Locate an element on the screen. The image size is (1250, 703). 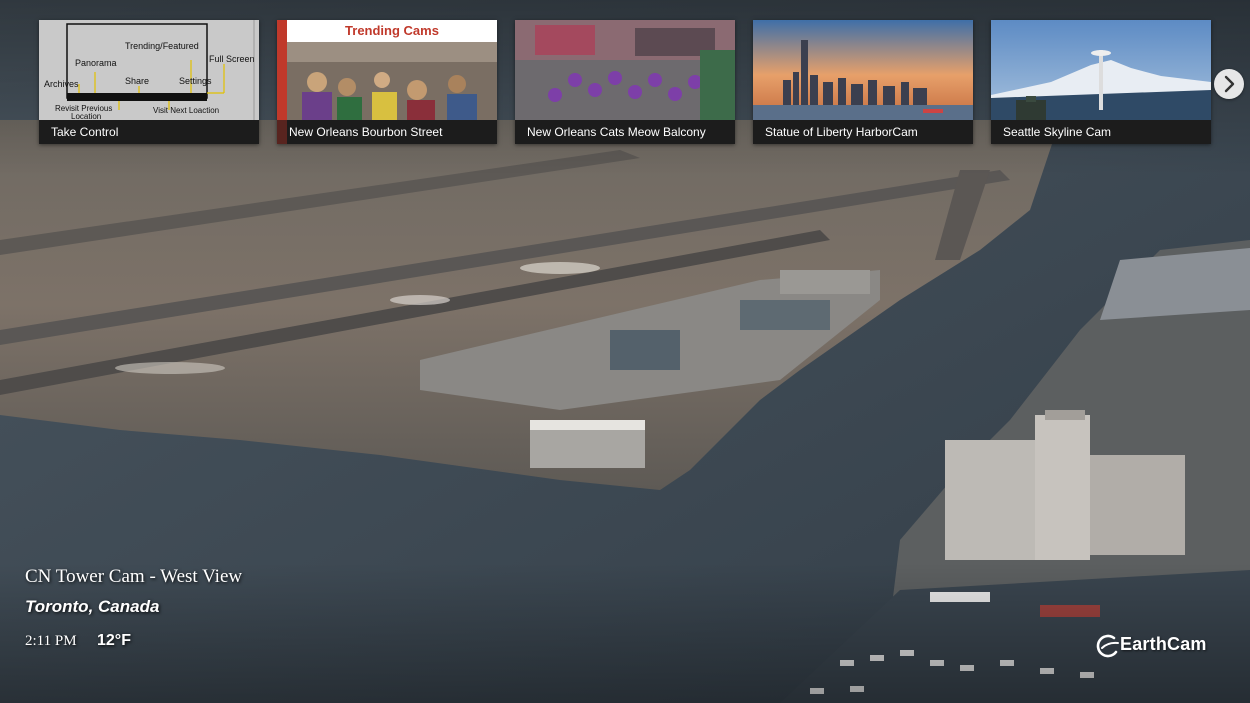
thumbnail-seattle-skyline: Seattle Skyline Cam is located at coordinates (1101, 82).